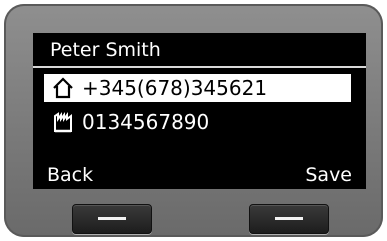 This screenshot has height=241, width=387. I want to click on office-icon, so click(63, 122).